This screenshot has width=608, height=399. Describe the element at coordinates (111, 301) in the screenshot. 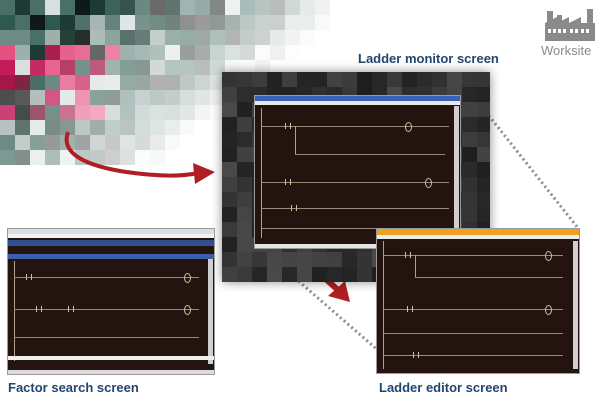

I see `factor-search-screen` at that location.